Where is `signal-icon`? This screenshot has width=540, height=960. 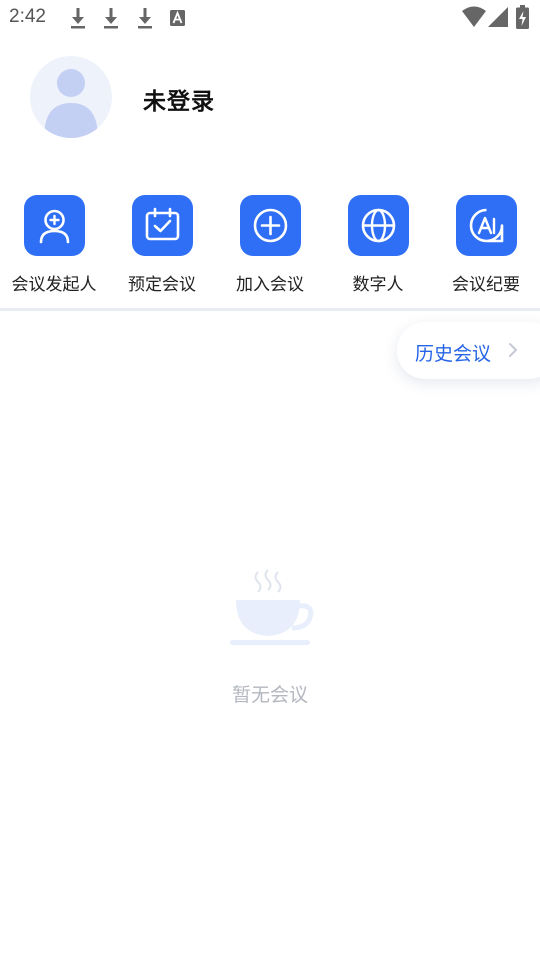
signal-icon is located at coordinates (498, 17).